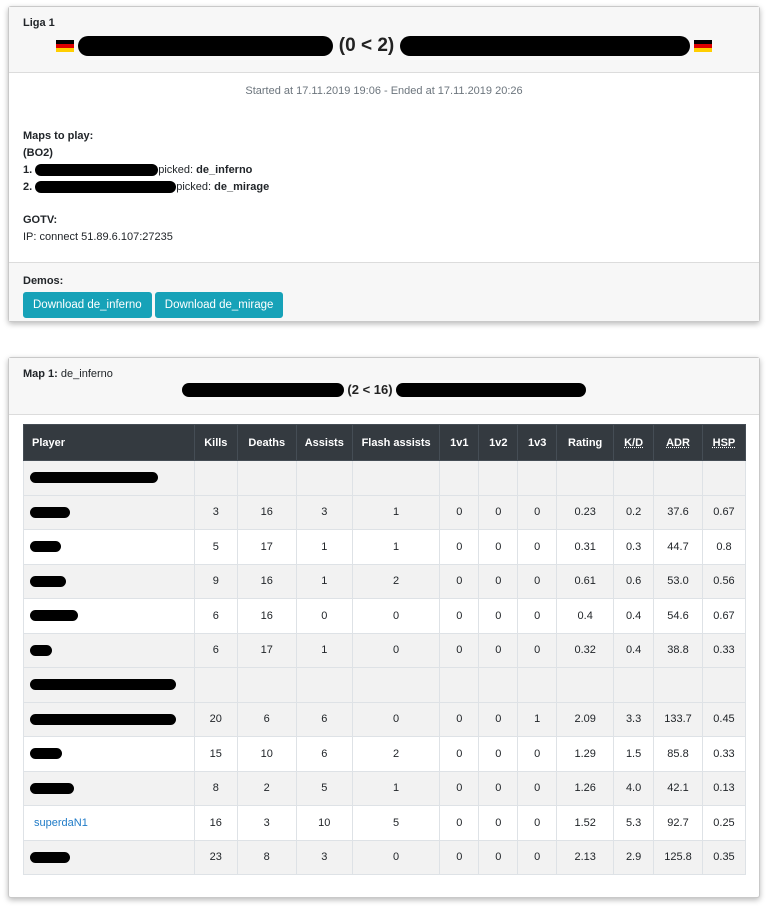 The image size is (771, 908). I want to click on stat-cell: 23, so click(215, 857).